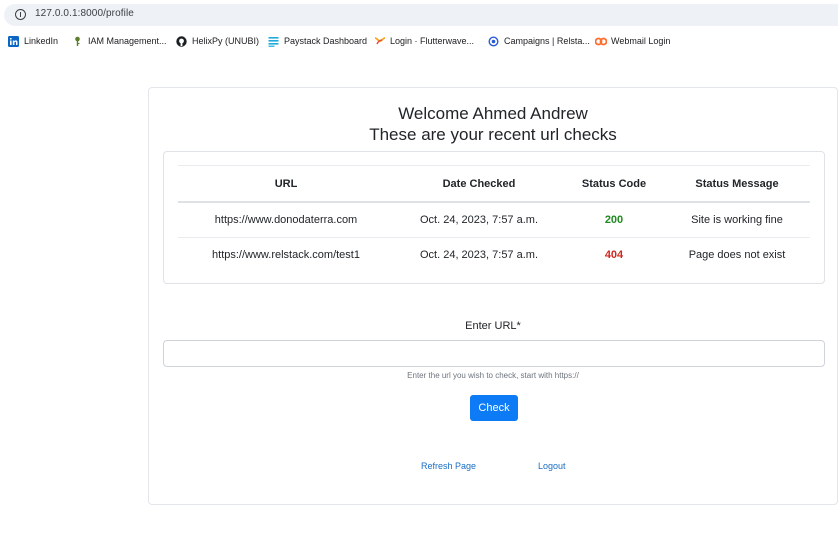 The height and width of the screenshot is (539, 838). Describe the element at coordinates (84, 13) in the screenshot. I see `url-text: 127.0.0.1:8000/profile` at that location.